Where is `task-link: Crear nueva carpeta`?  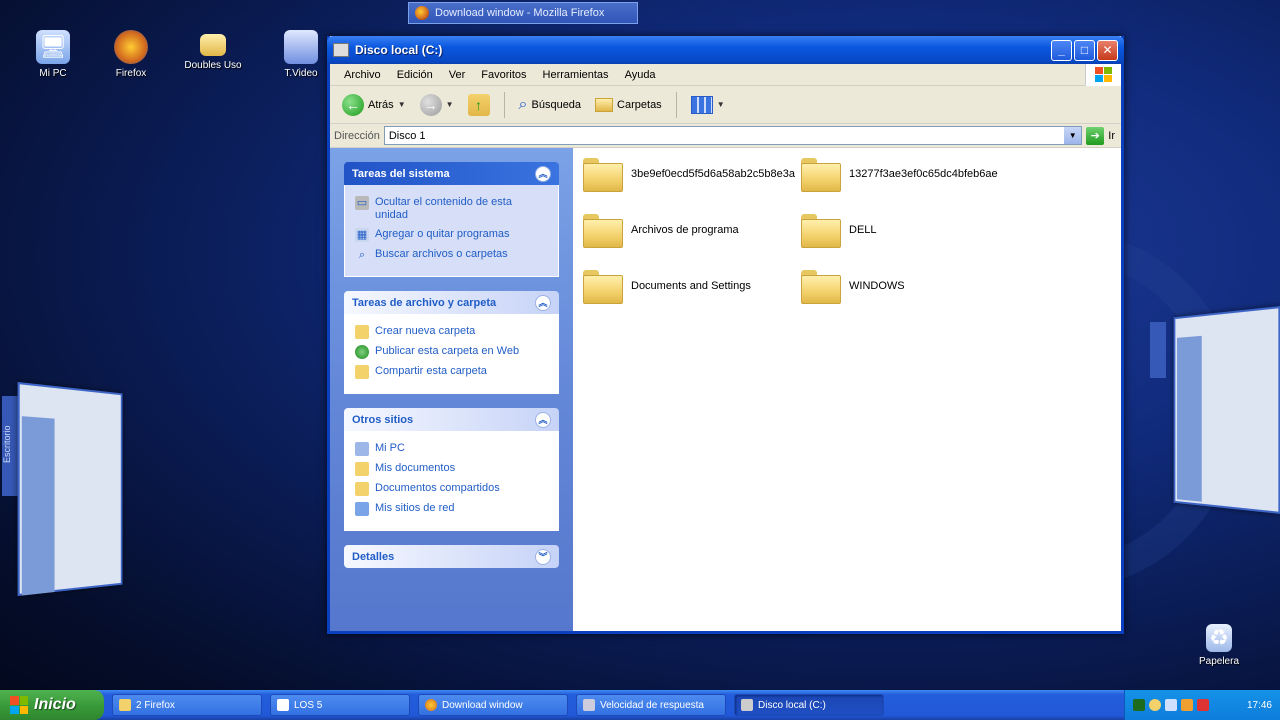 task-link: Crear nueva carpeta is located at coordinates (451, 332).